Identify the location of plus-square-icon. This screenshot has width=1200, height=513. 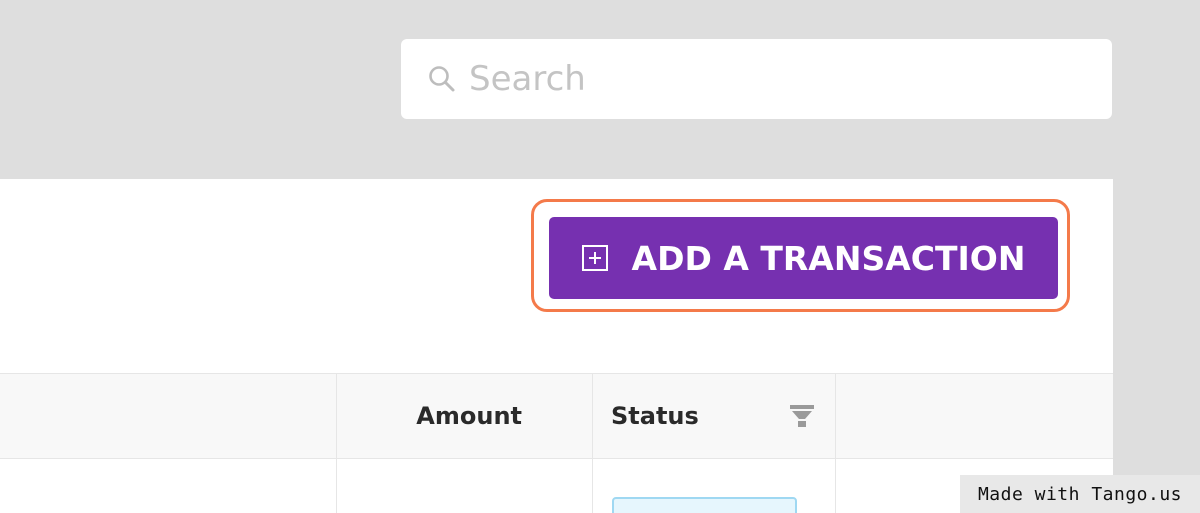
(594, 258).